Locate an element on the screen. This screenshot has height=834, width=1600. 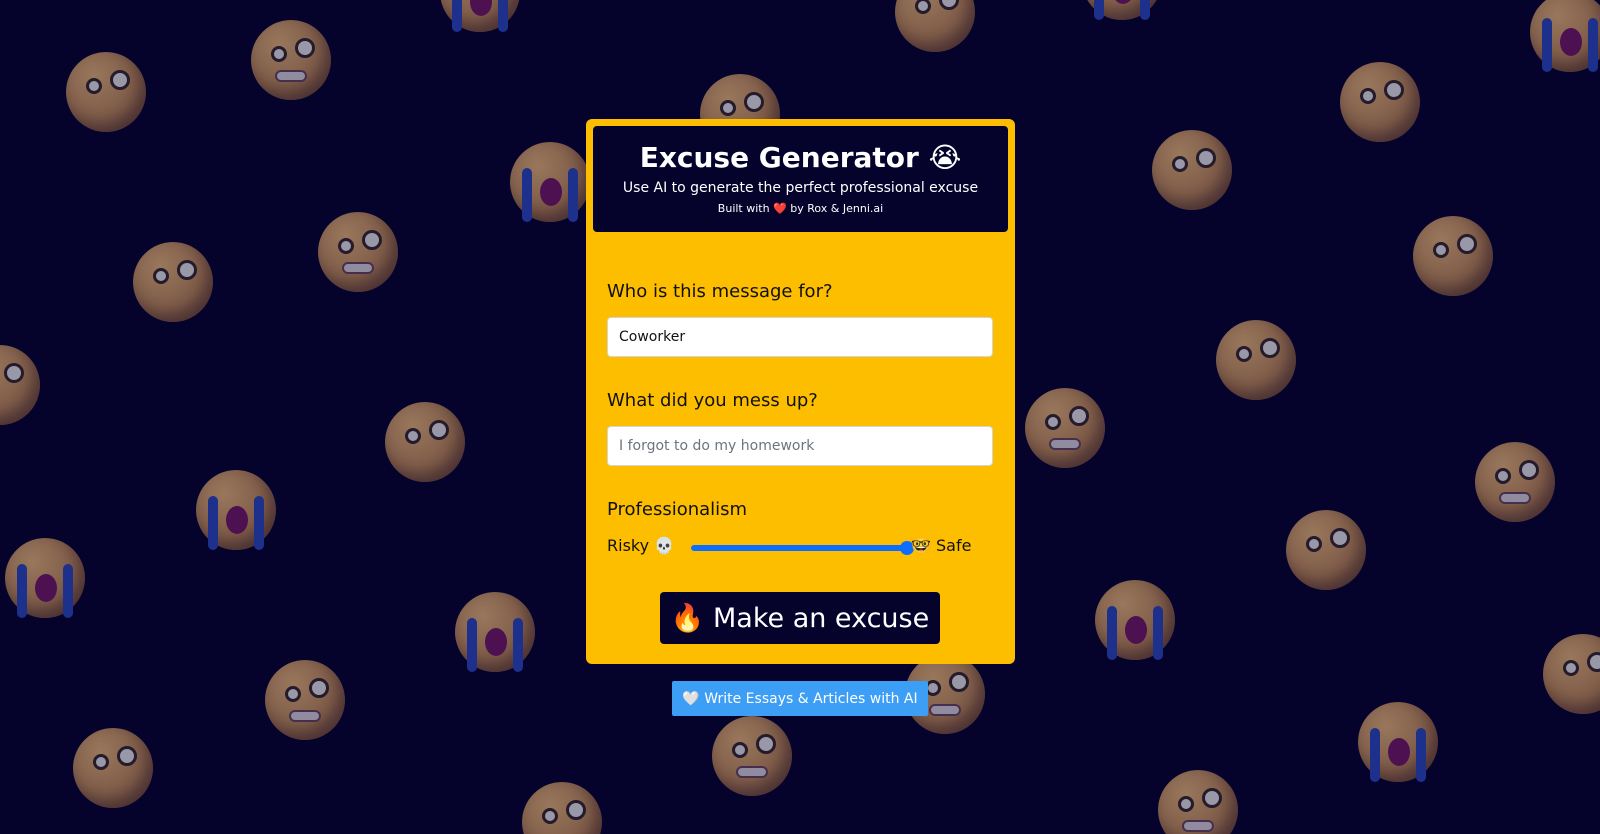
page-title: Excuse Generator 😭 is located at coordinates (800, 157).